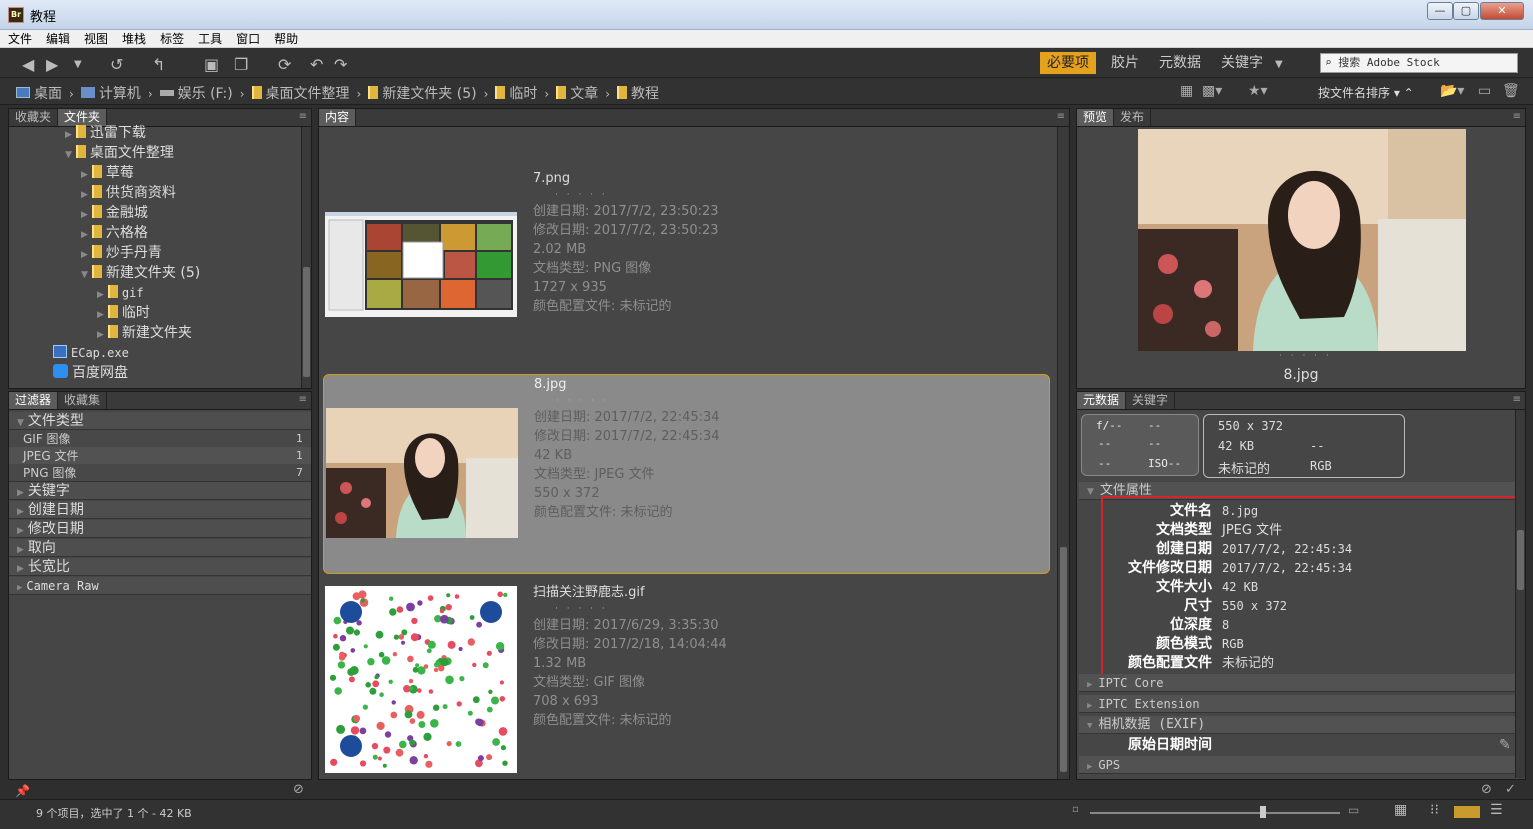  What do you see at coordinates (1242, 63) in the screenshot?
I see `workspace-keywords: 关键字` at bounding box center [1242, 63].